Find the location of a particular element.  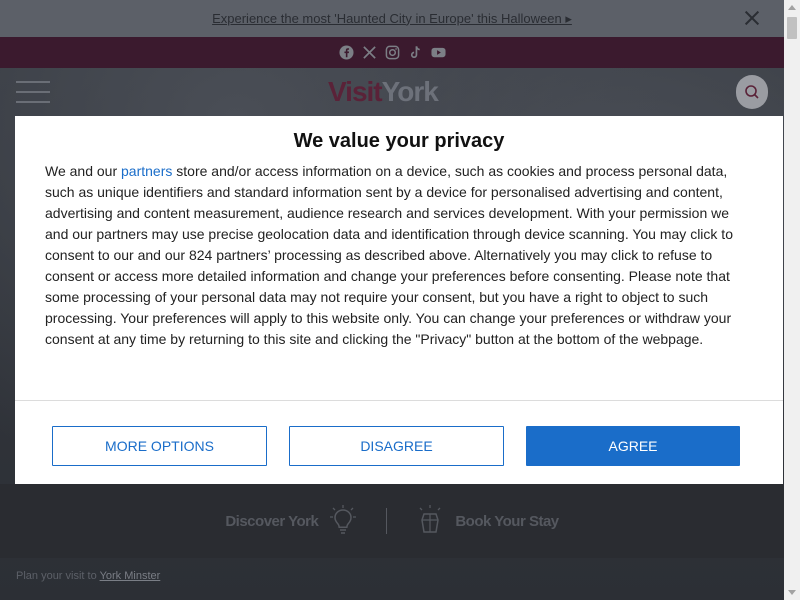

partners-link: partners is located at coordinates (146, 171).